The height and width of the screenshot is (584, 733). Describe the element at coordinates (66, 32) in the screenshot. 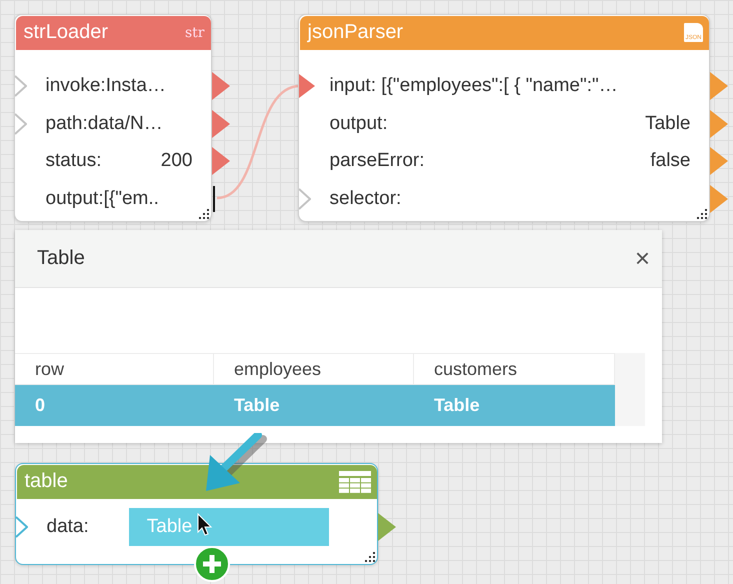

I see `node-title: strLoader` at that location.